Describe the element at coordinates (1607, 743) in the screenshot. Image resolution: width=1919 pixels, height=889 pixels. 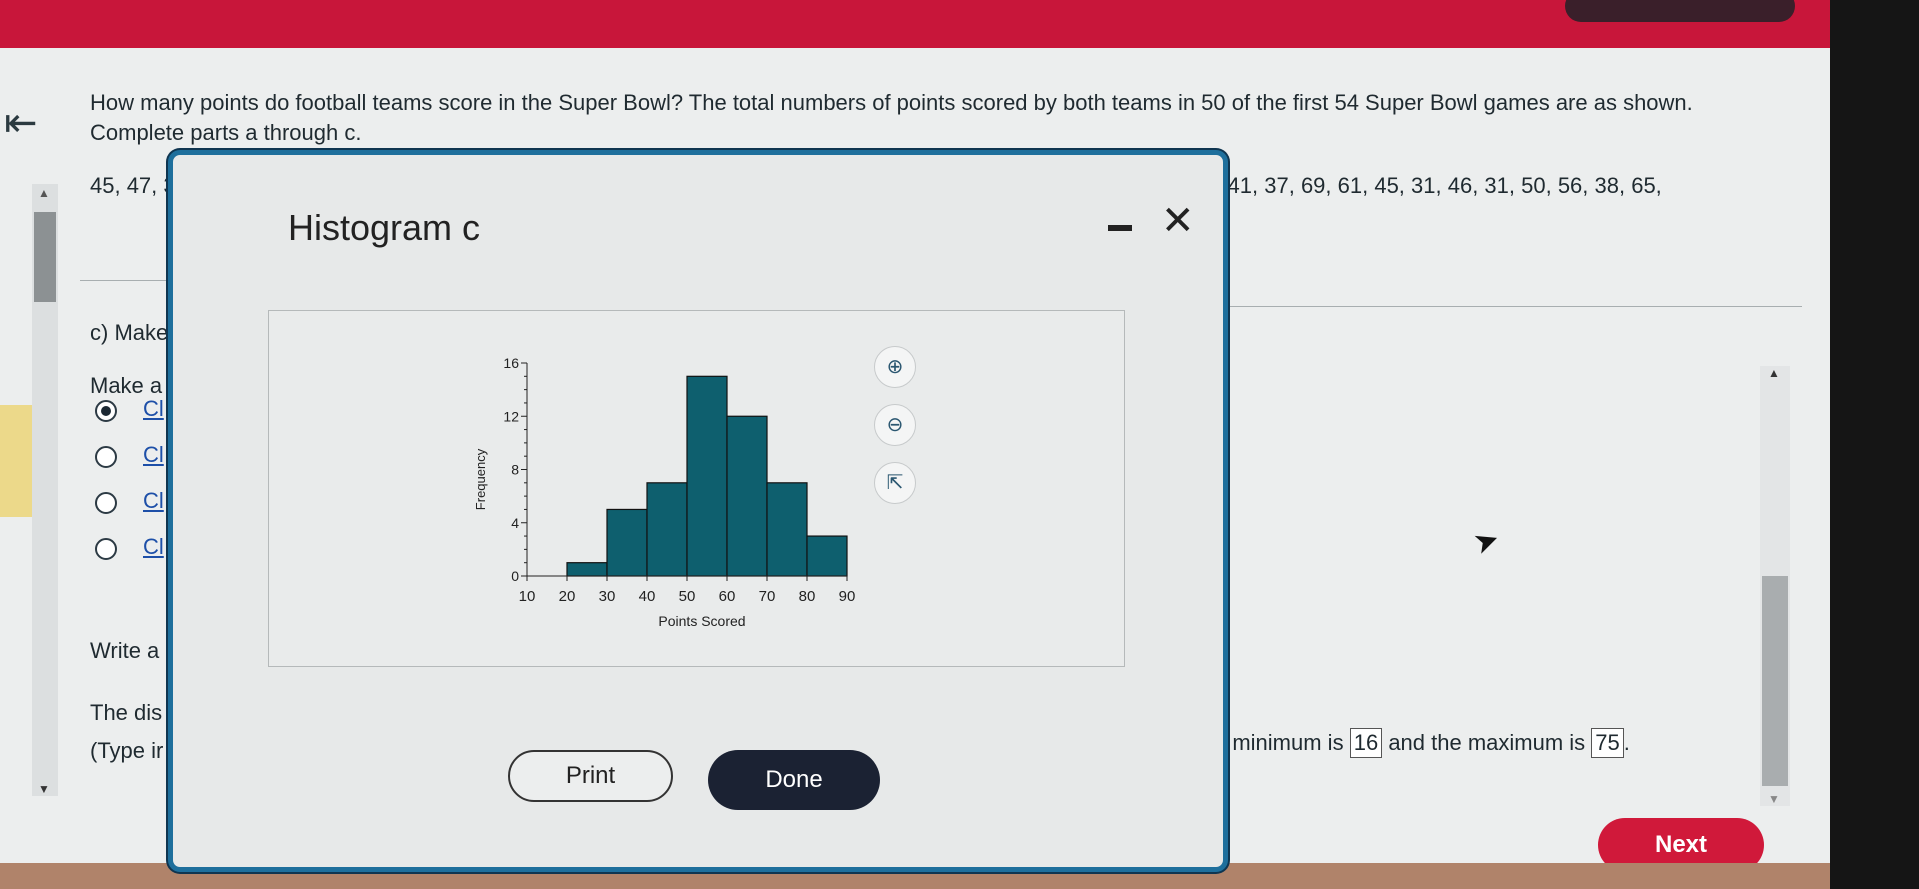
I see `maximum-value: 75` at that location.